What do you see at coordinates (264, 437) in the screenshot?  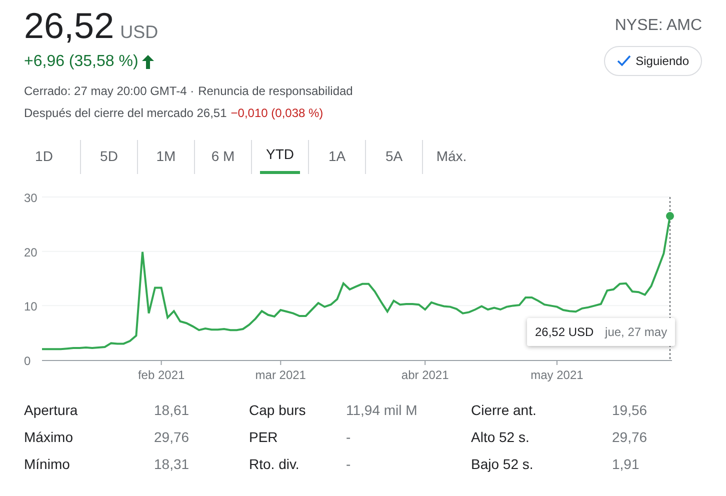 I see `stat-label: PER` at bounding box center [264, 437].